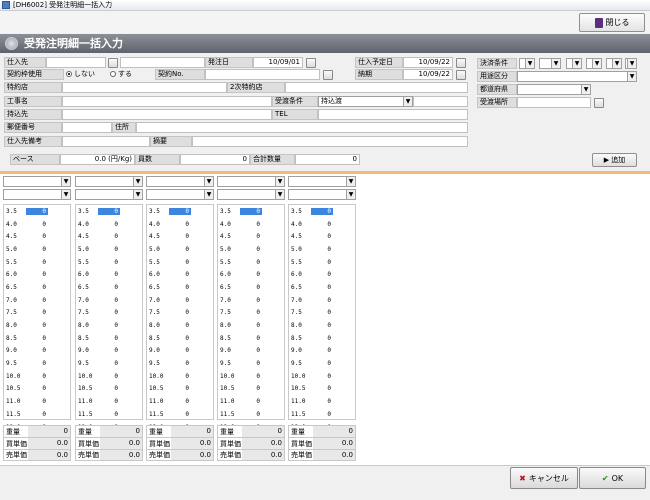 Image resolution: width=650 pixels, height=500 pixels. Describe the element at coordinates (311, 63) in the screenshot. I see `hacchubi-calendar-button` at that location.